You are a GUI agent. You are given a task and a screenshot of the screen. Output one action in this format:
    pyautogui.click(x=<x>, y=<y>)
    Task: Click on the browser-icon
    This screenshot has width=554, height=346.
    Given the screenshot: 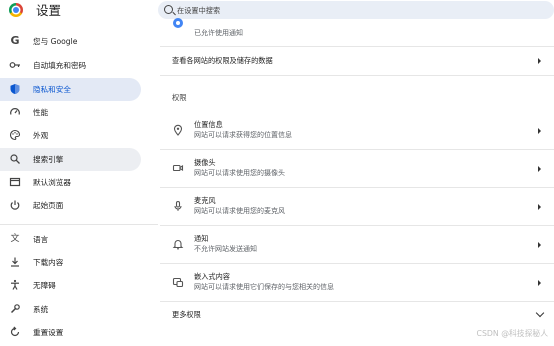 What is the action you would take?
    pyautogui.click(x=15, y=182)
    